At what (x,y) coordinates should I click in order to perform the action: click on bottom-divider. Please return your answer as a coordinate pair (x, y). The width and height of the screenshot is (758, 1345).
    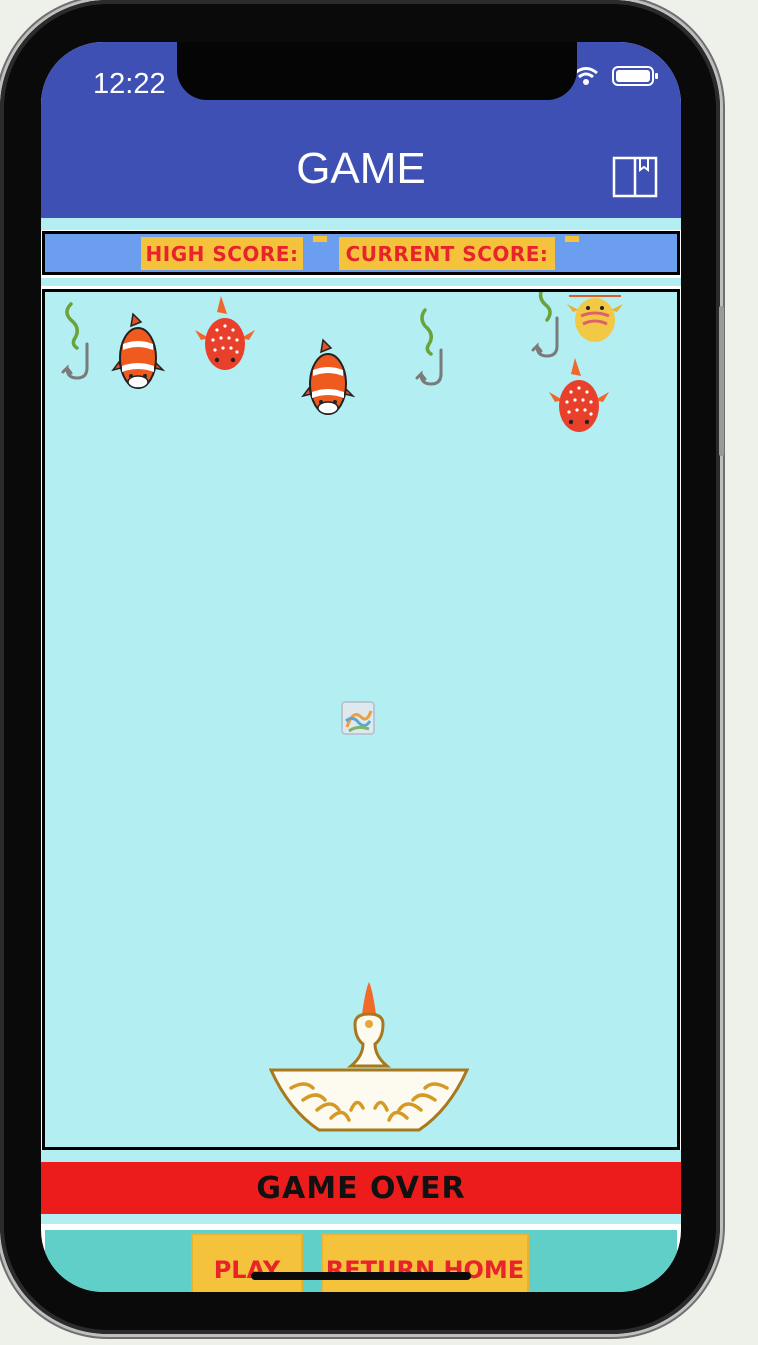
    Looking at the image, I should click on (361, 1219).